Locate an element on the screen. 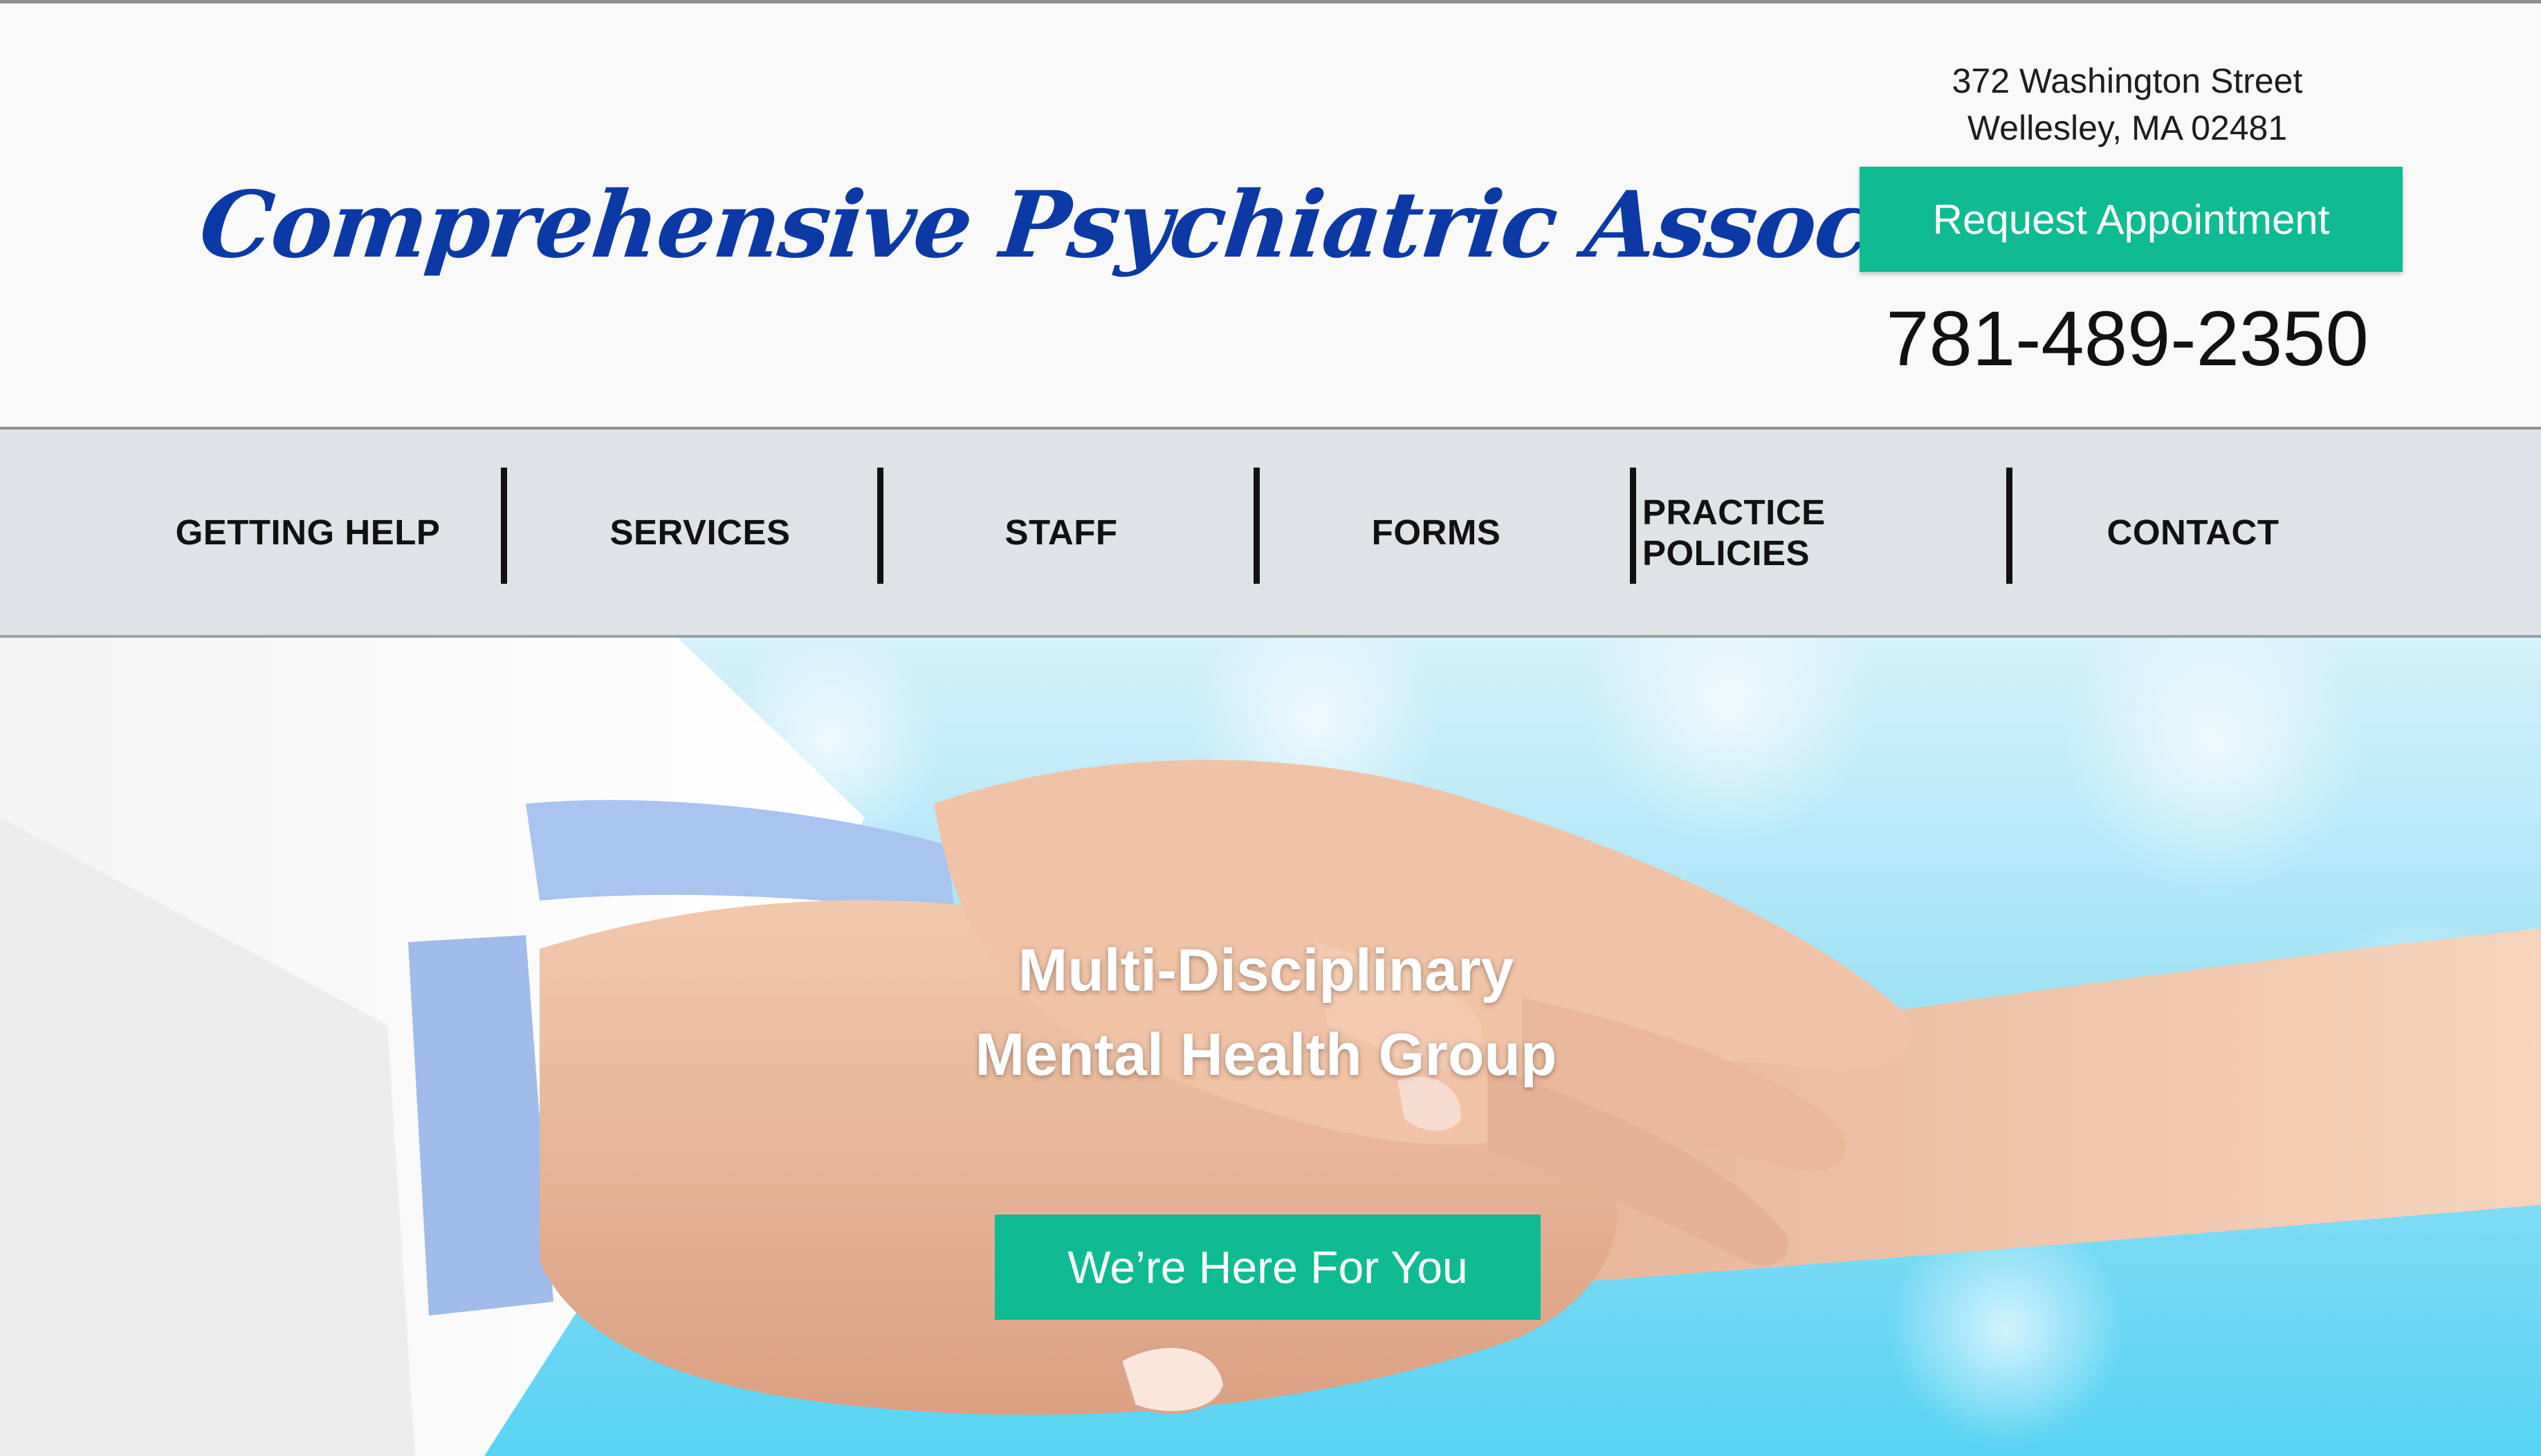 The height and width of the screenshot is (1456, 2541). nav-item-practice-policies: PRACTICE POLICIES is located at coordinates (1822, 532).